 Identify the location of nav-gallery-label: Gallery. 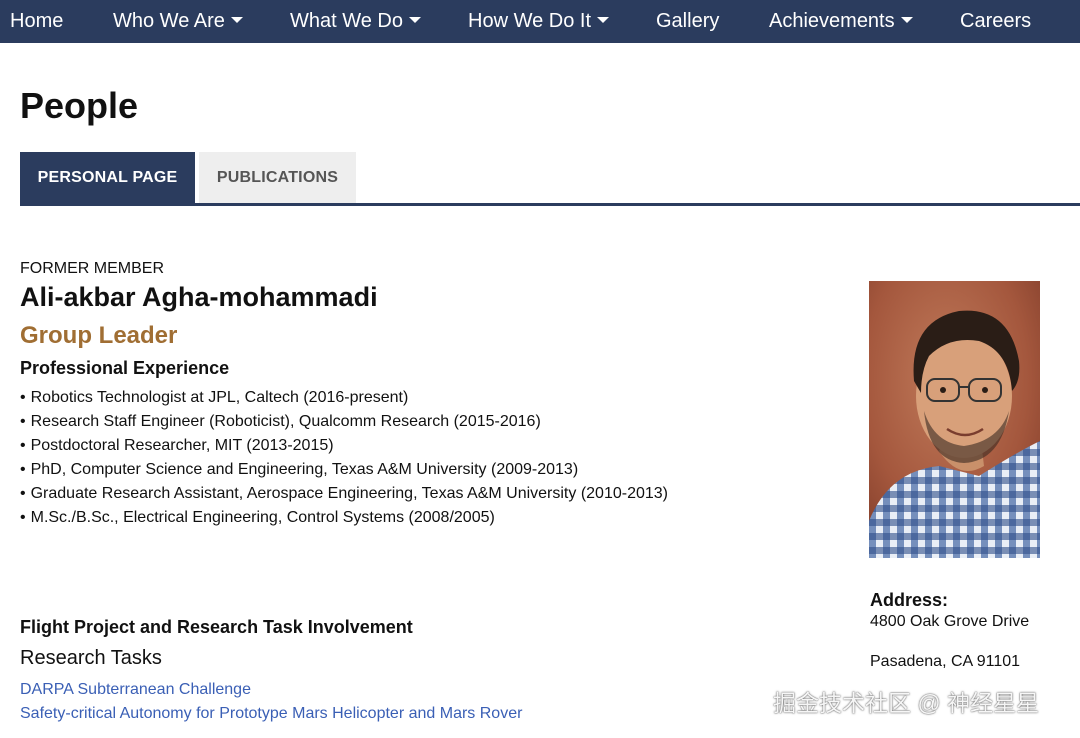
(688, 21).